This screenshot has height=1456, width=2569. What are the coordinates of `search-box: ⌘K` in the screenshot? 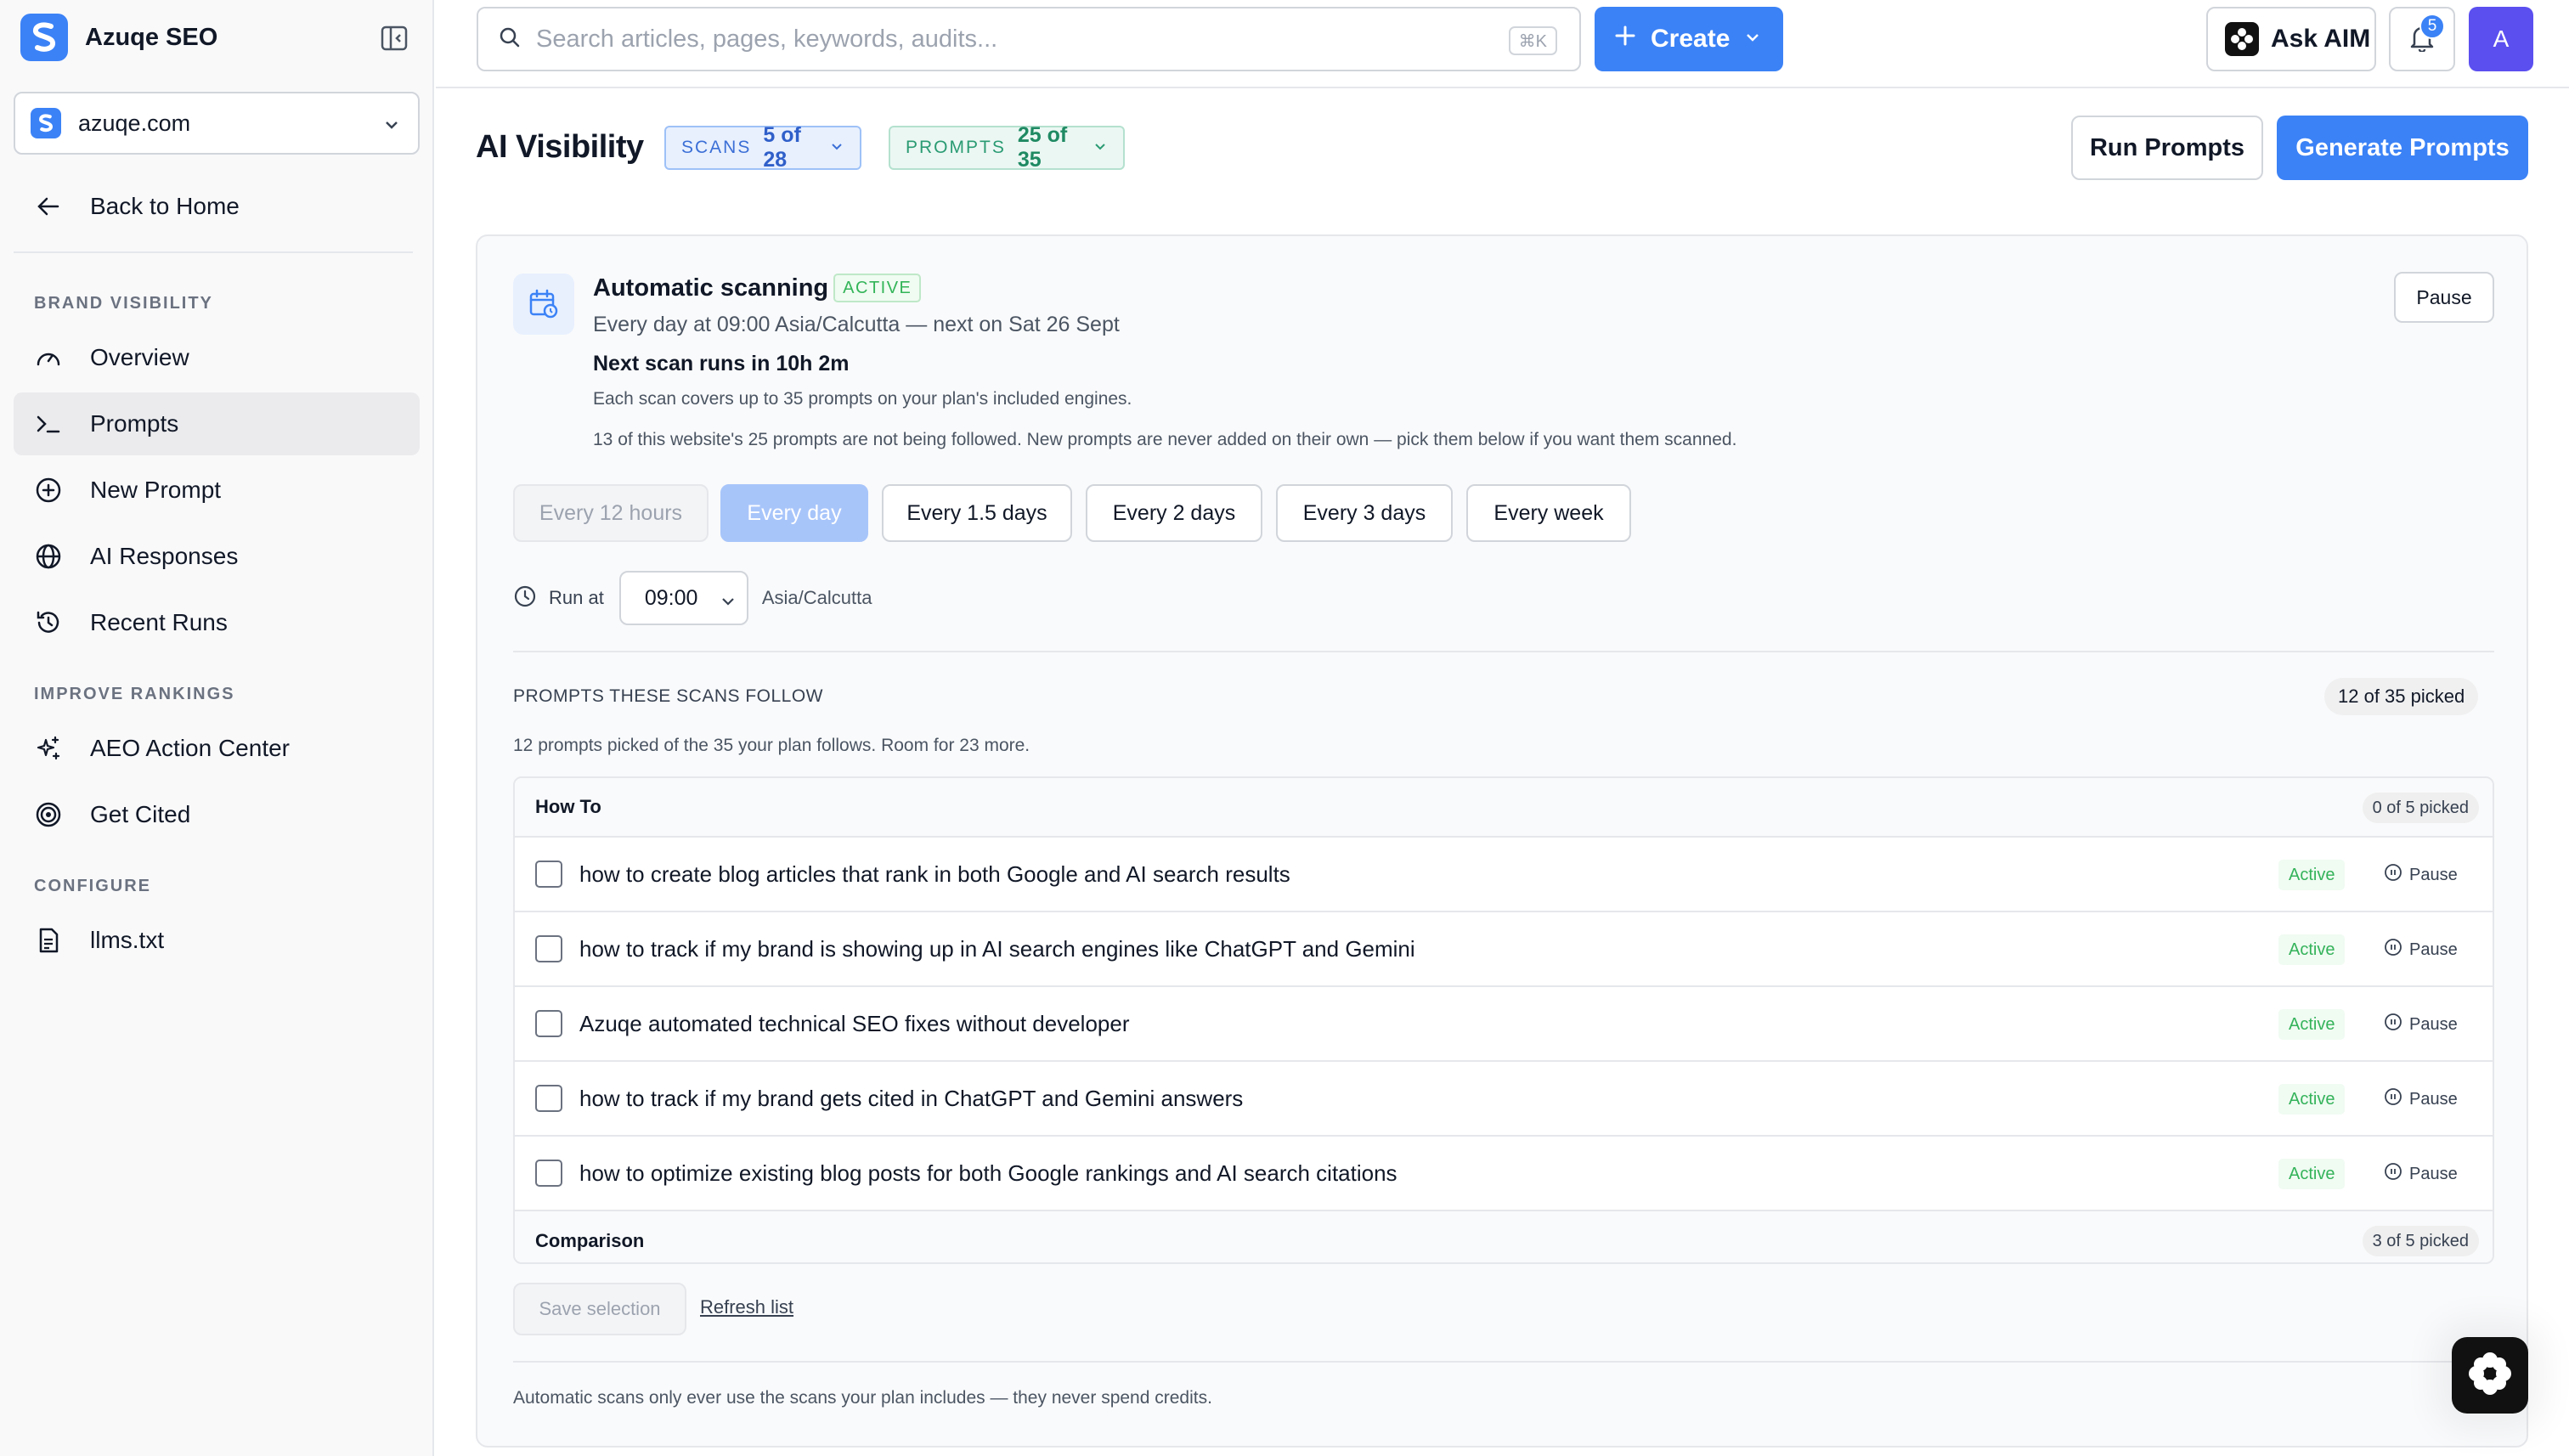 It's located at (1029, 39).